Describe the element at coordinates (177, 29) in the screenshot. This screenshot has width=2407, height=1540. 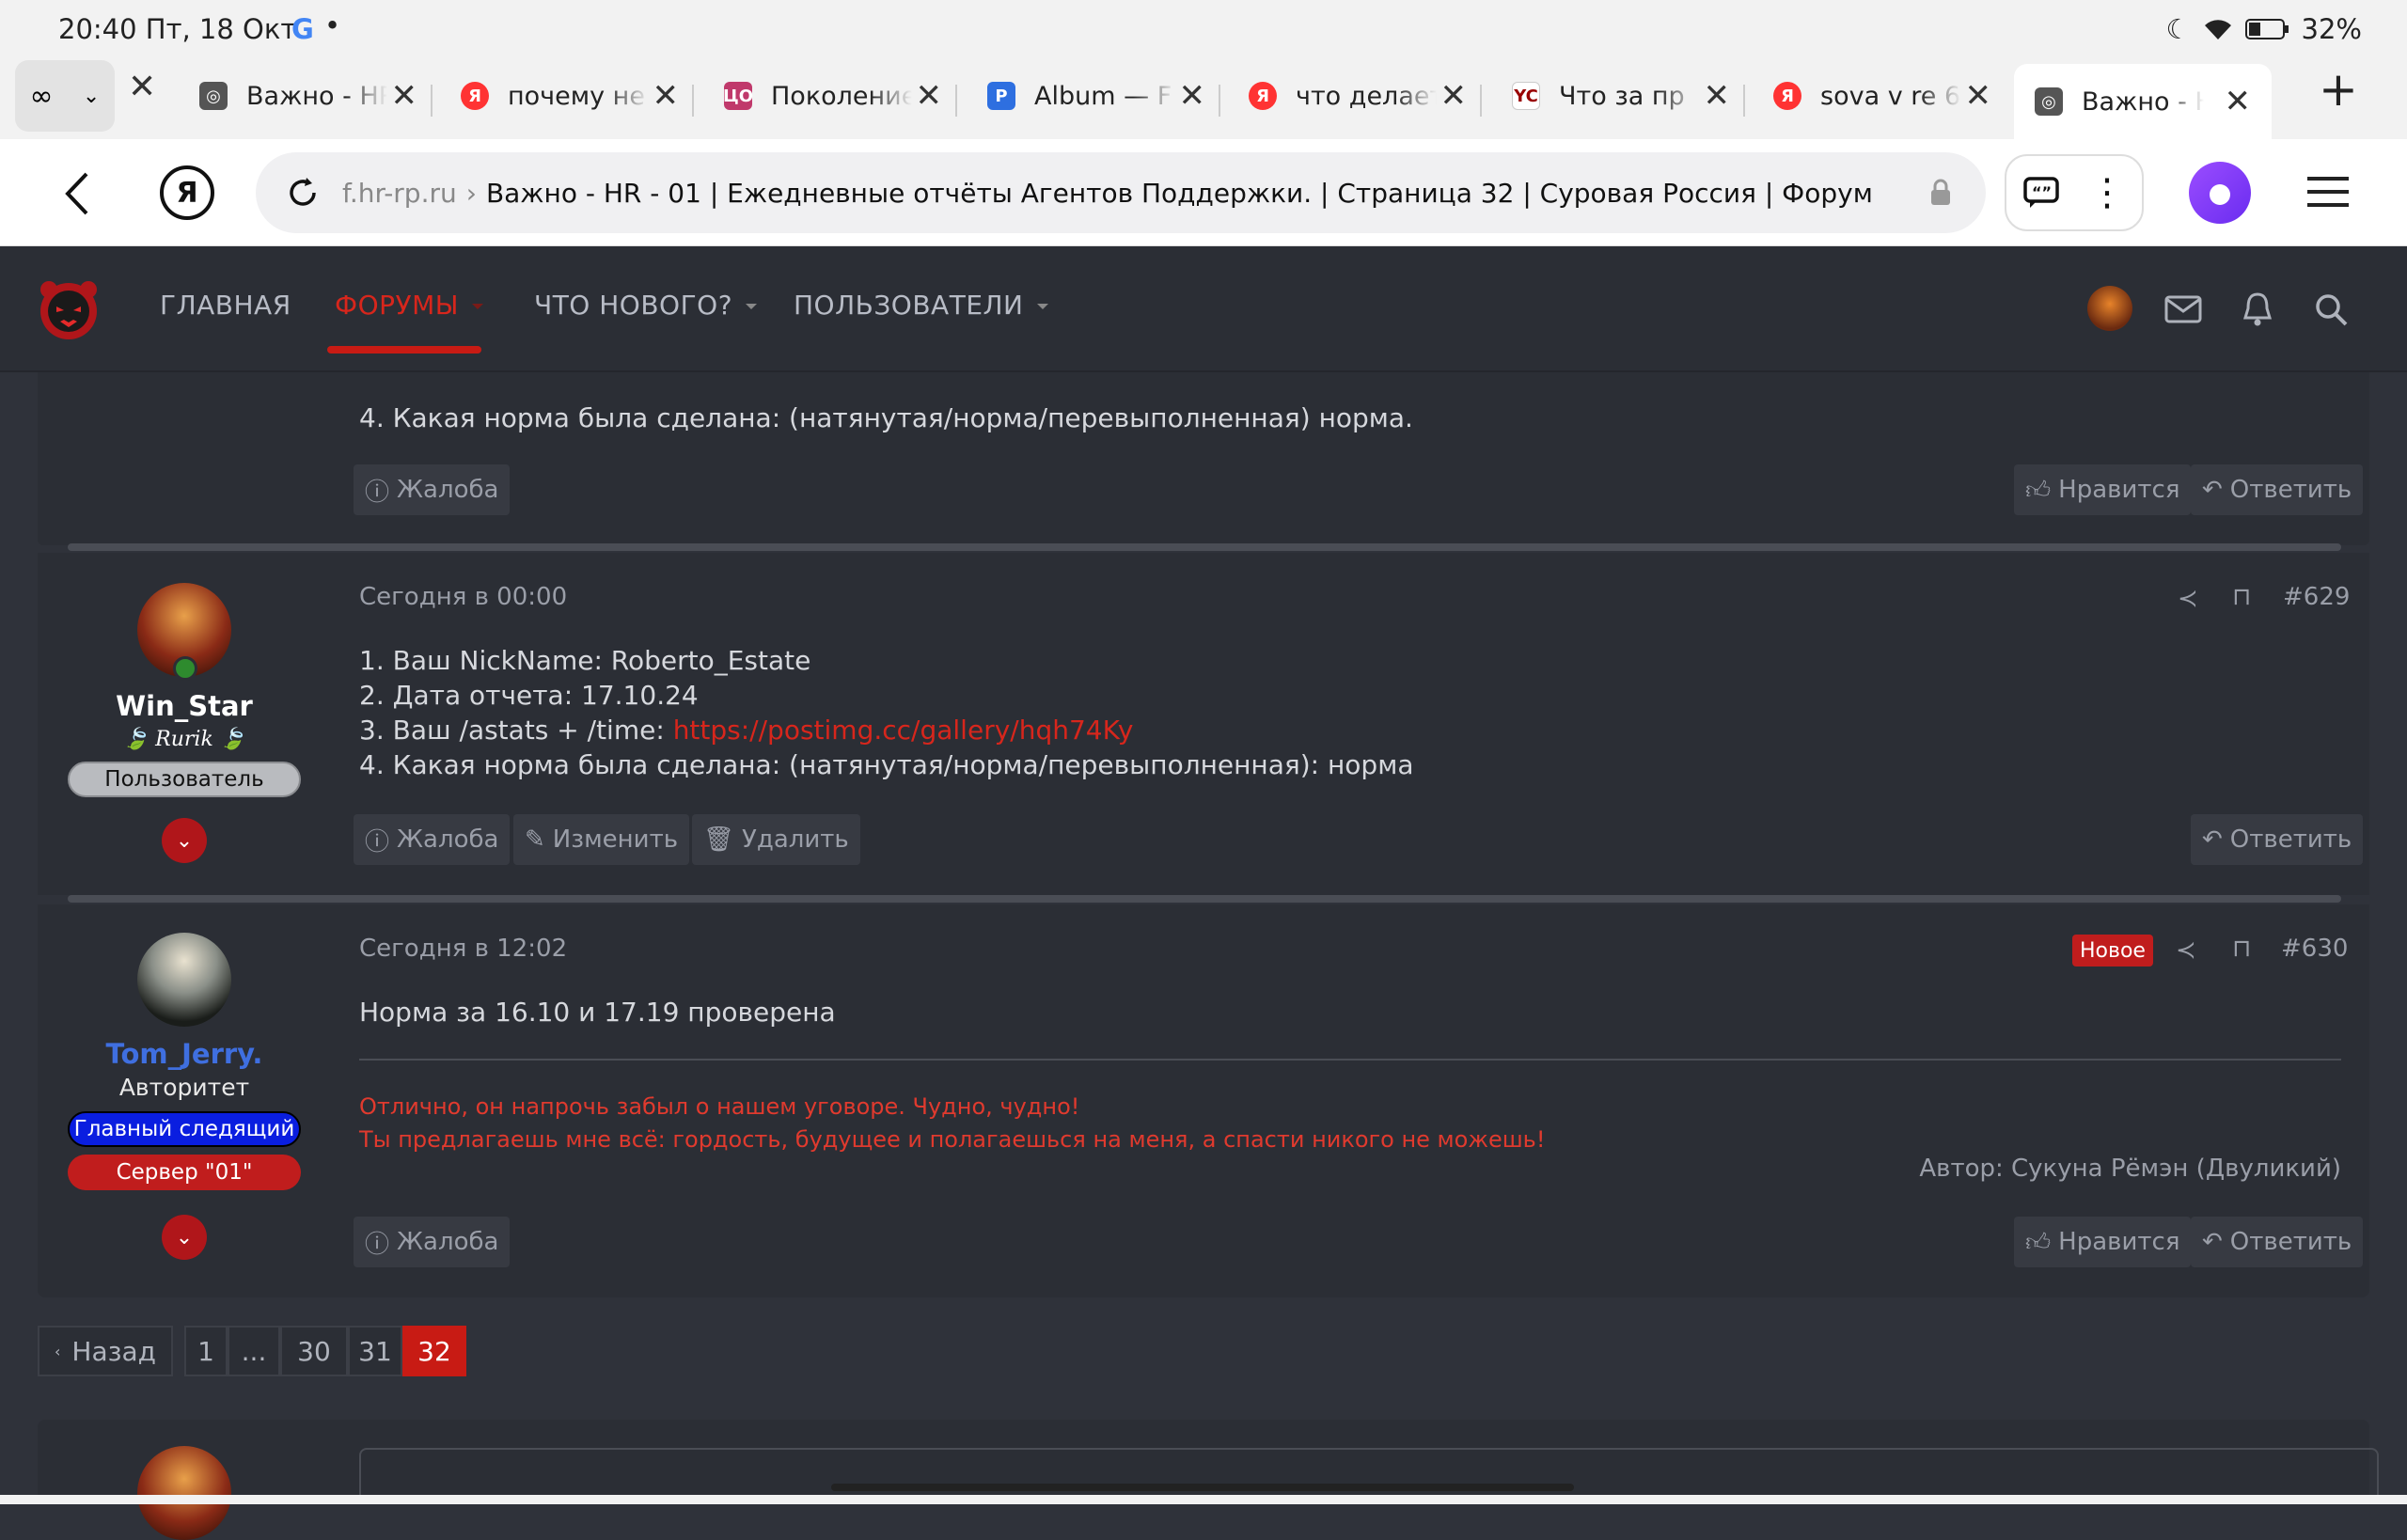
I see `status-time: 20:40 Пт, 18 Окт` at that location.